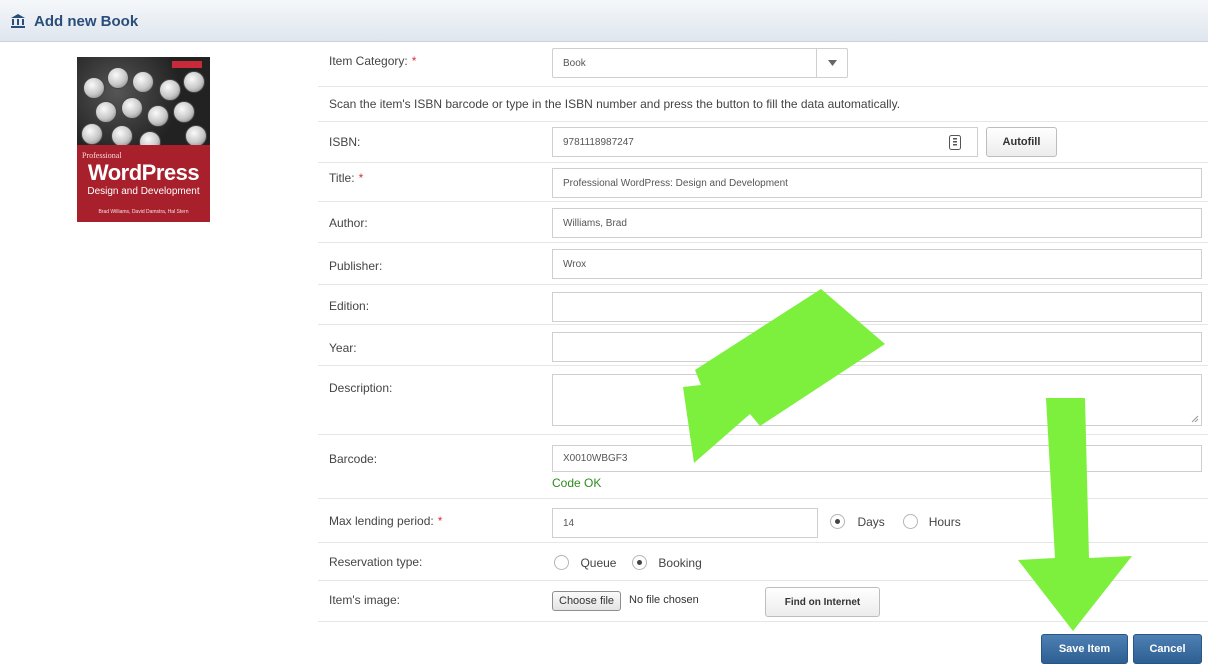 The height and width of the screenshot is (670, 1208). I want to click on library-icon, so click(18, 21).